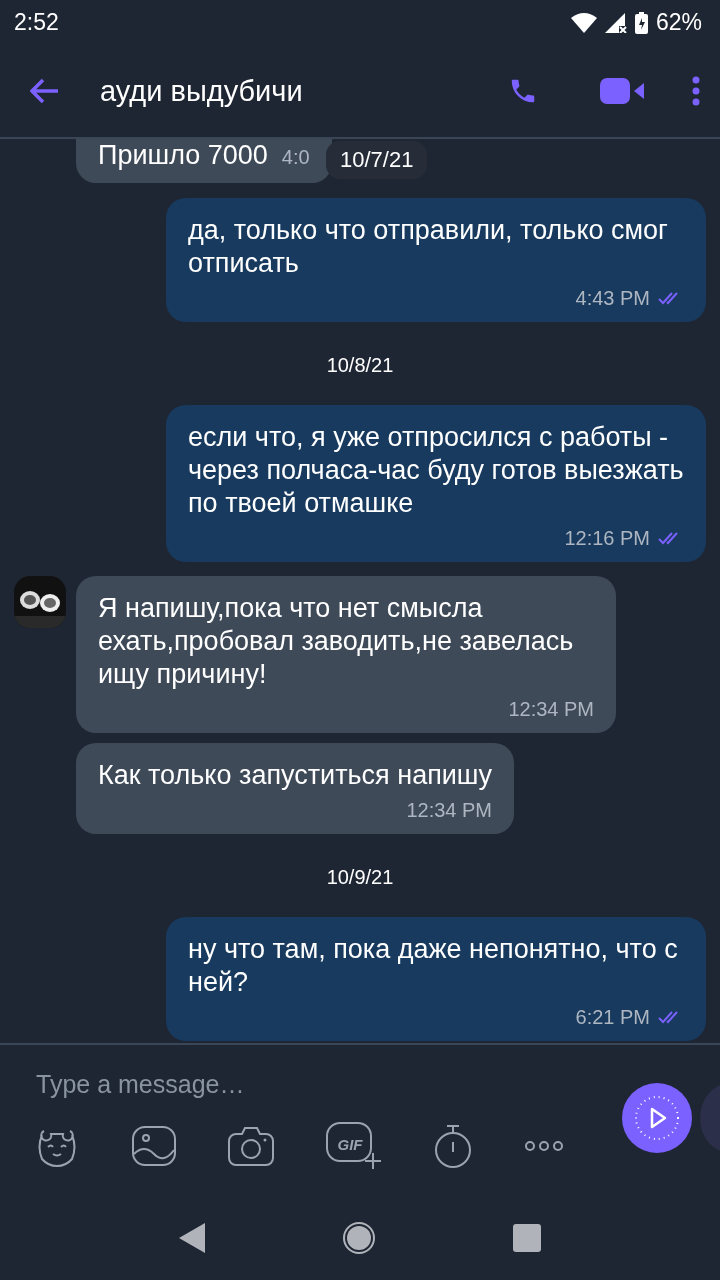 The image size is (720, 1280). What do you see at coordinates (36, 22) in the screenshot?
I see `status-time: 2:52` at bounding box center [36, 22].